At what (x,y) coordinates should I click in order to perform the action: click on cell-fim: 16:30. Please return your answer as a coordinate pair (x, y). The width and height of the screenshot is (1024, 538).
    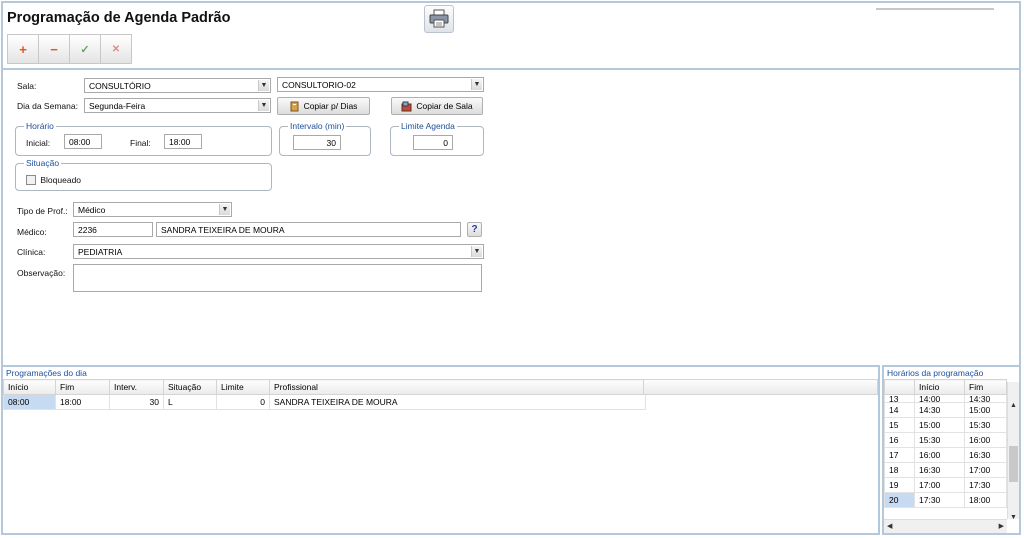
    Looking at the image, I should click on (985, 455).